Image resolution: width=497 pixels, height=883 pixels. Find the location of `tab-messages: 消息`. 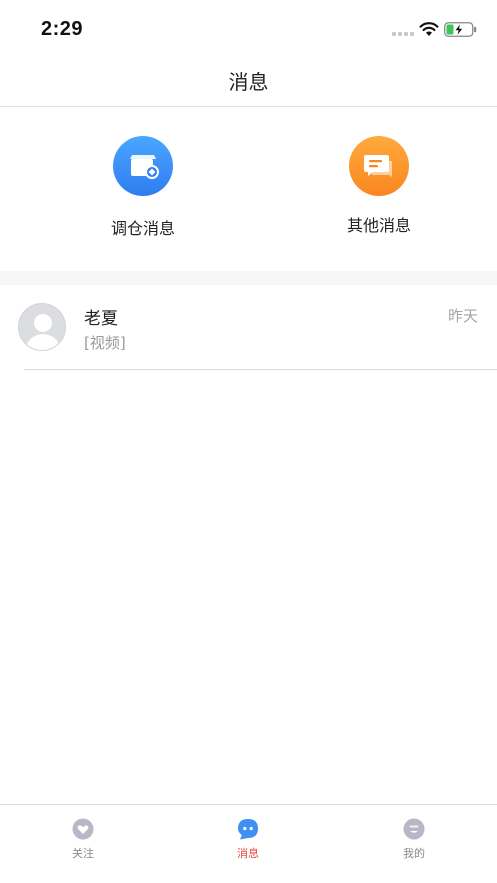

tab-messages: 消息 is located at coordinates (248, 844).